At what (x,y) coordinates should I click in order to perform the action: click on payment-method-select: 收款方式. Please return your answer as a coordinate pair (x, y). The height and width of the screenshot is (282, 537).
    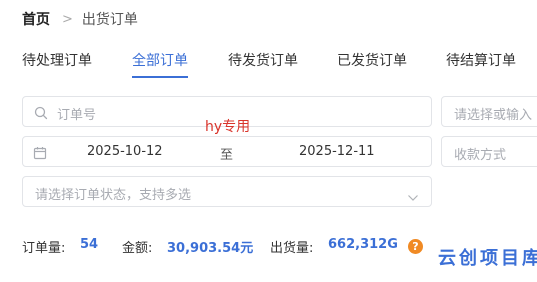
    Looking at the image, I should click on (489, 151).